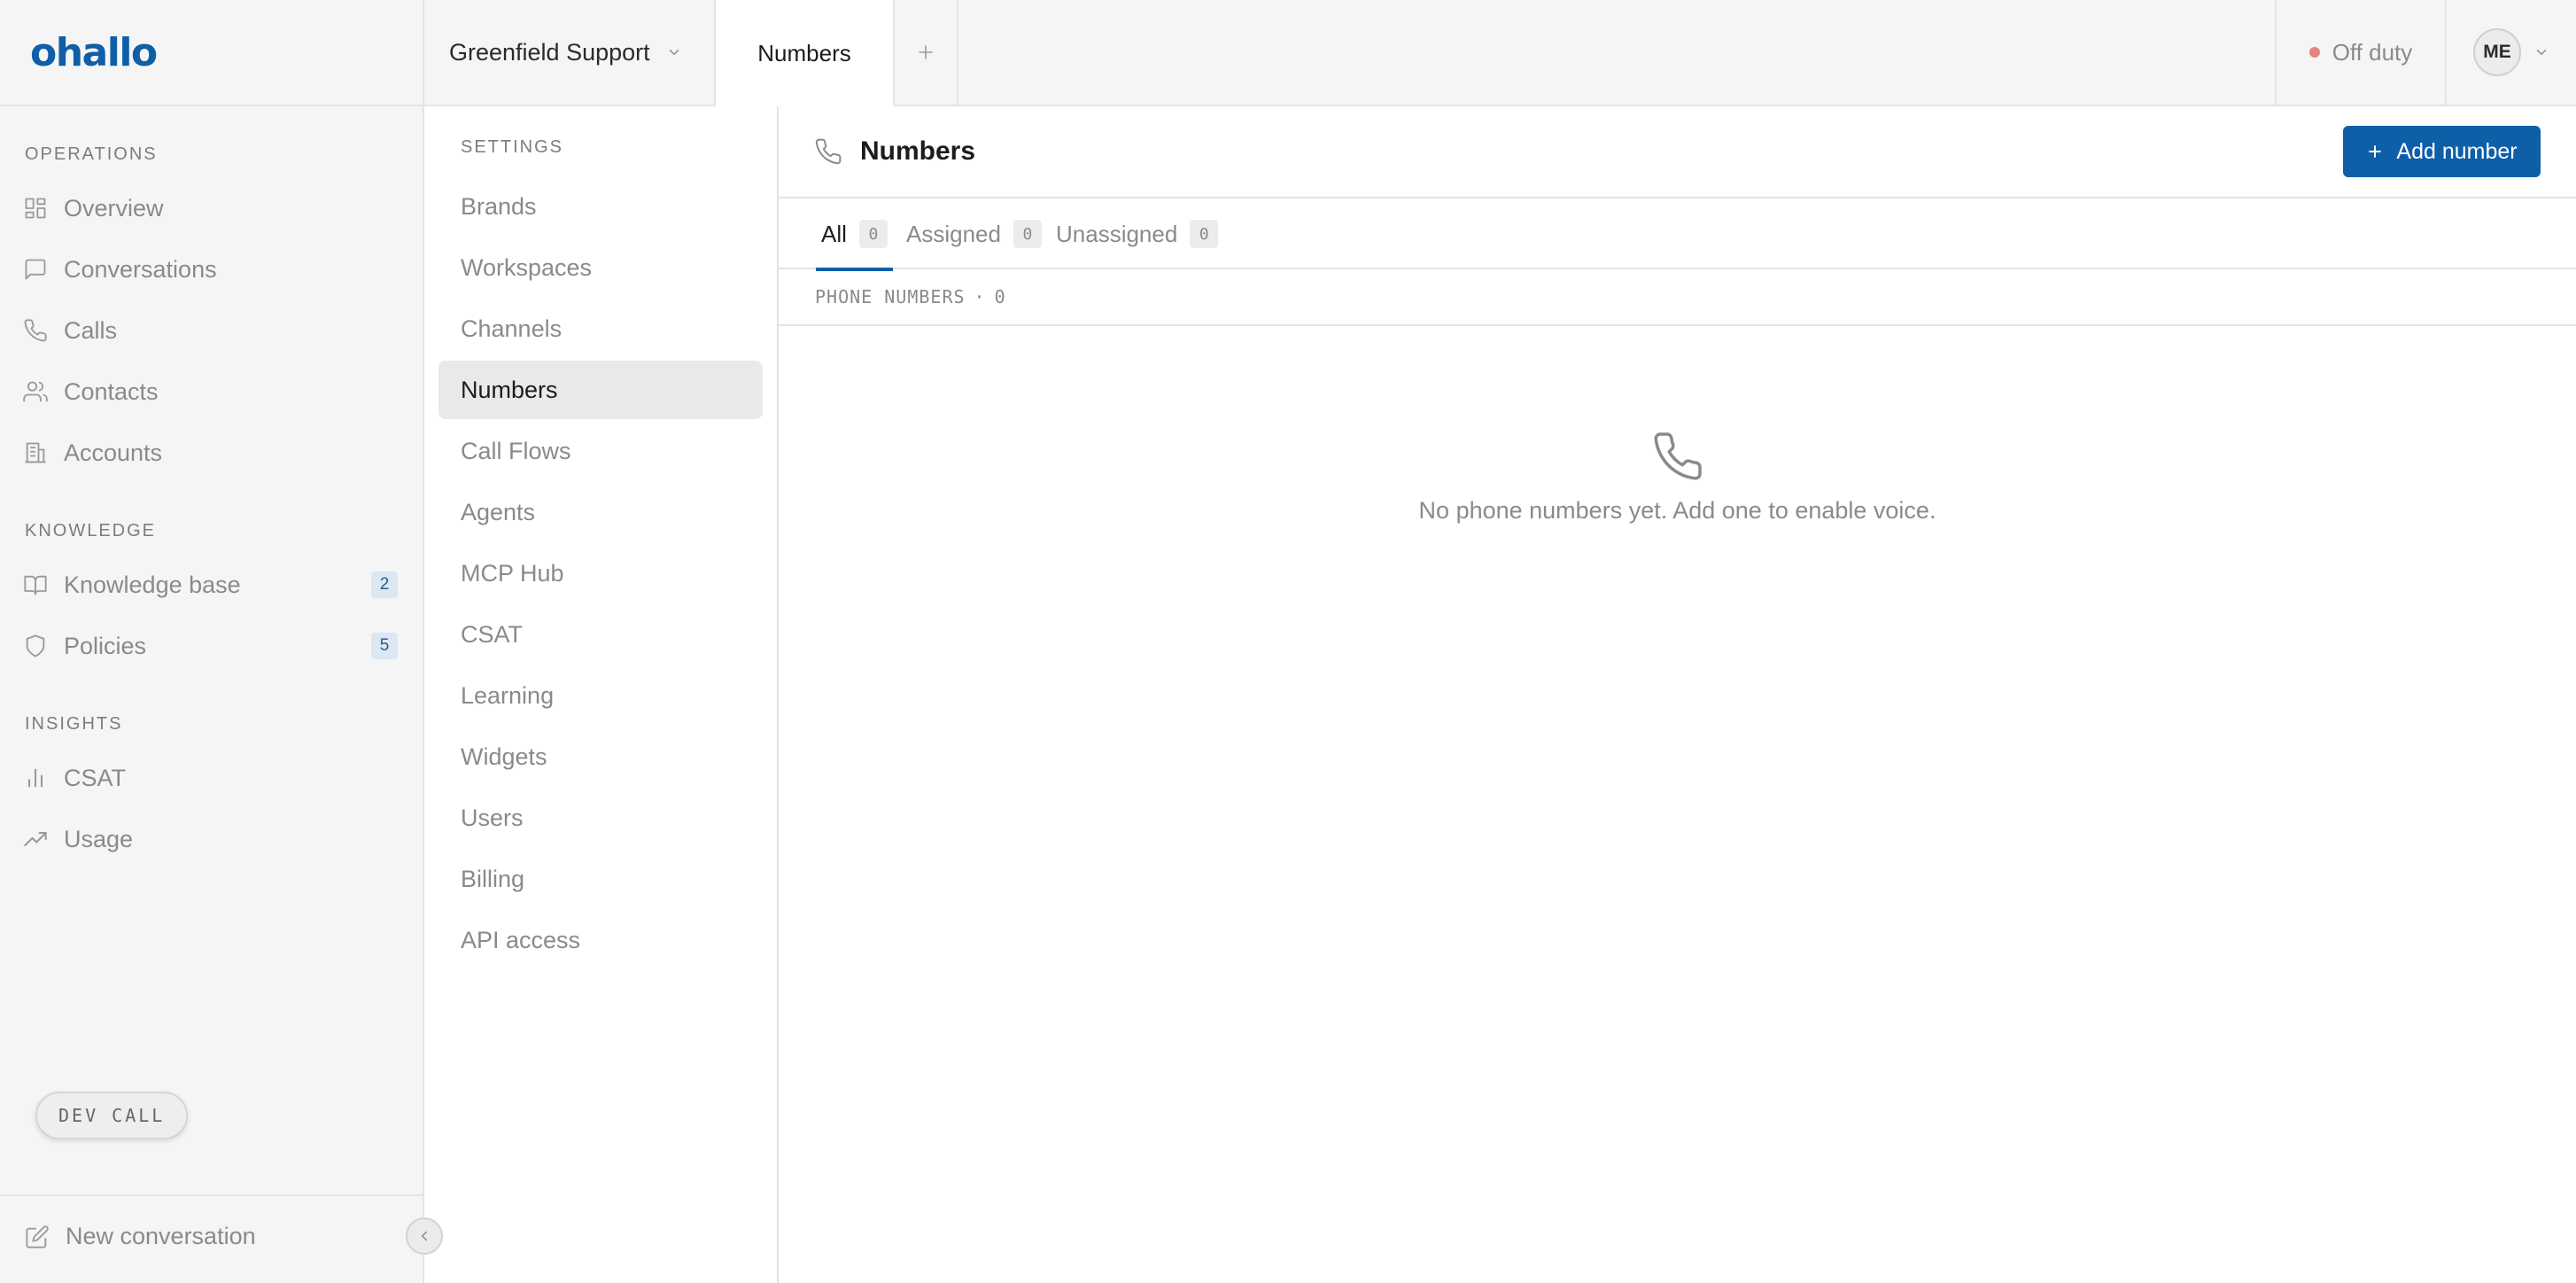 The height and width of the screenshot is (1283, 2576). What do you see at coordinates (1677, 152) in the screenshot?
I see `page-header: Numbers` at bounding box center [1677, 152].